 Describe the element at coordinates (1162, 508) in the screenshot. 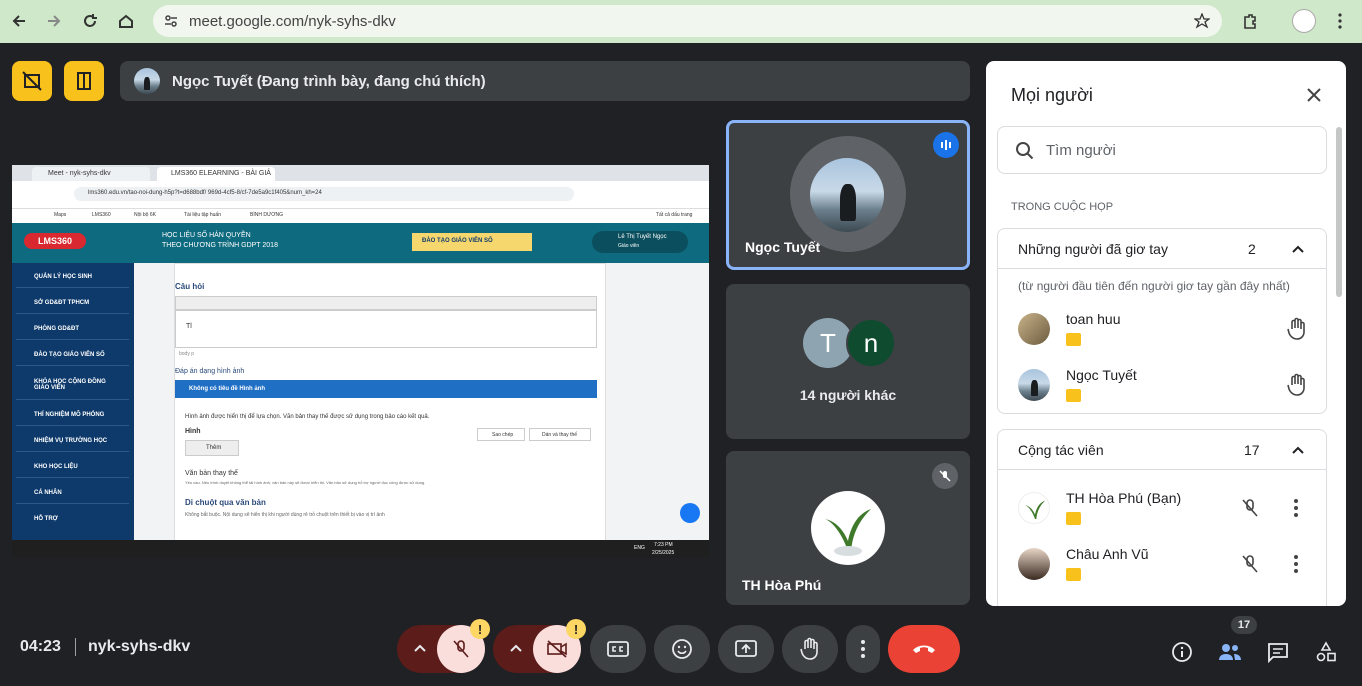

I see `list-item: TH Hòa Phú (Bạn)` at that location.